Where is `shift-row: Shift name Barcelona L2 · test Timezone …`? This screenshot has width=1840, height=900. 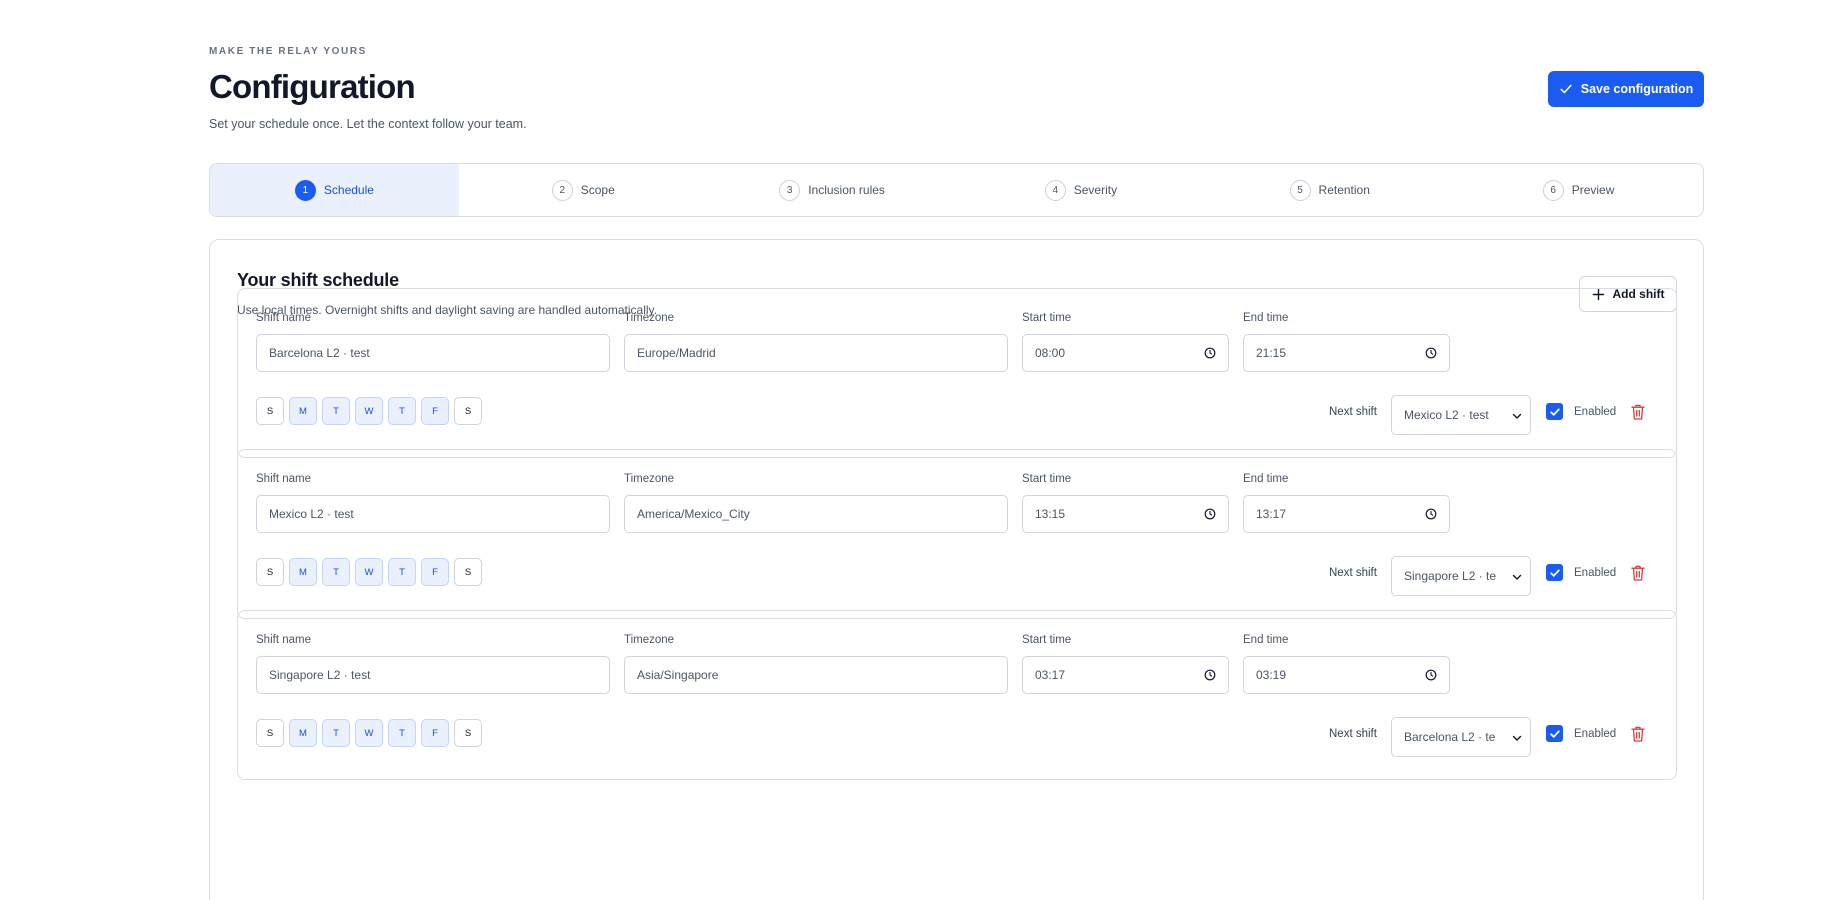
shift-row: Shift name Barcelona L2 · test Timezone … is located at coordinates (957, 373).